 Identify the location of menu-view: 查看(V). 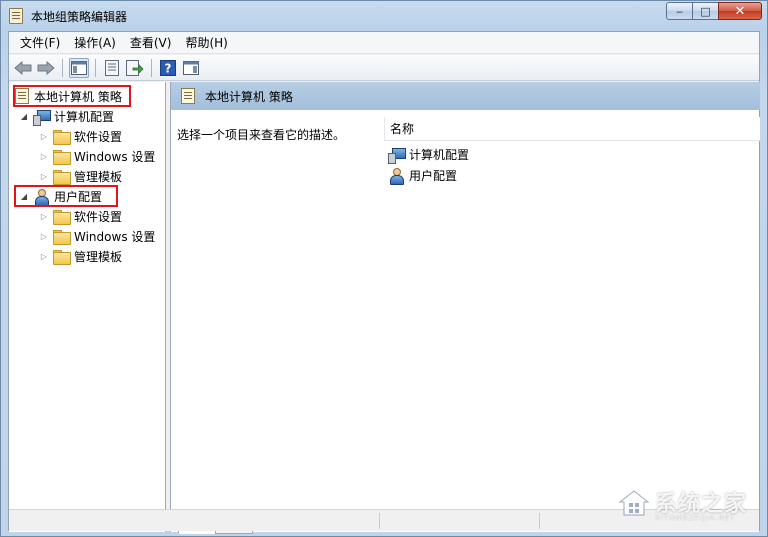
(151, 43).